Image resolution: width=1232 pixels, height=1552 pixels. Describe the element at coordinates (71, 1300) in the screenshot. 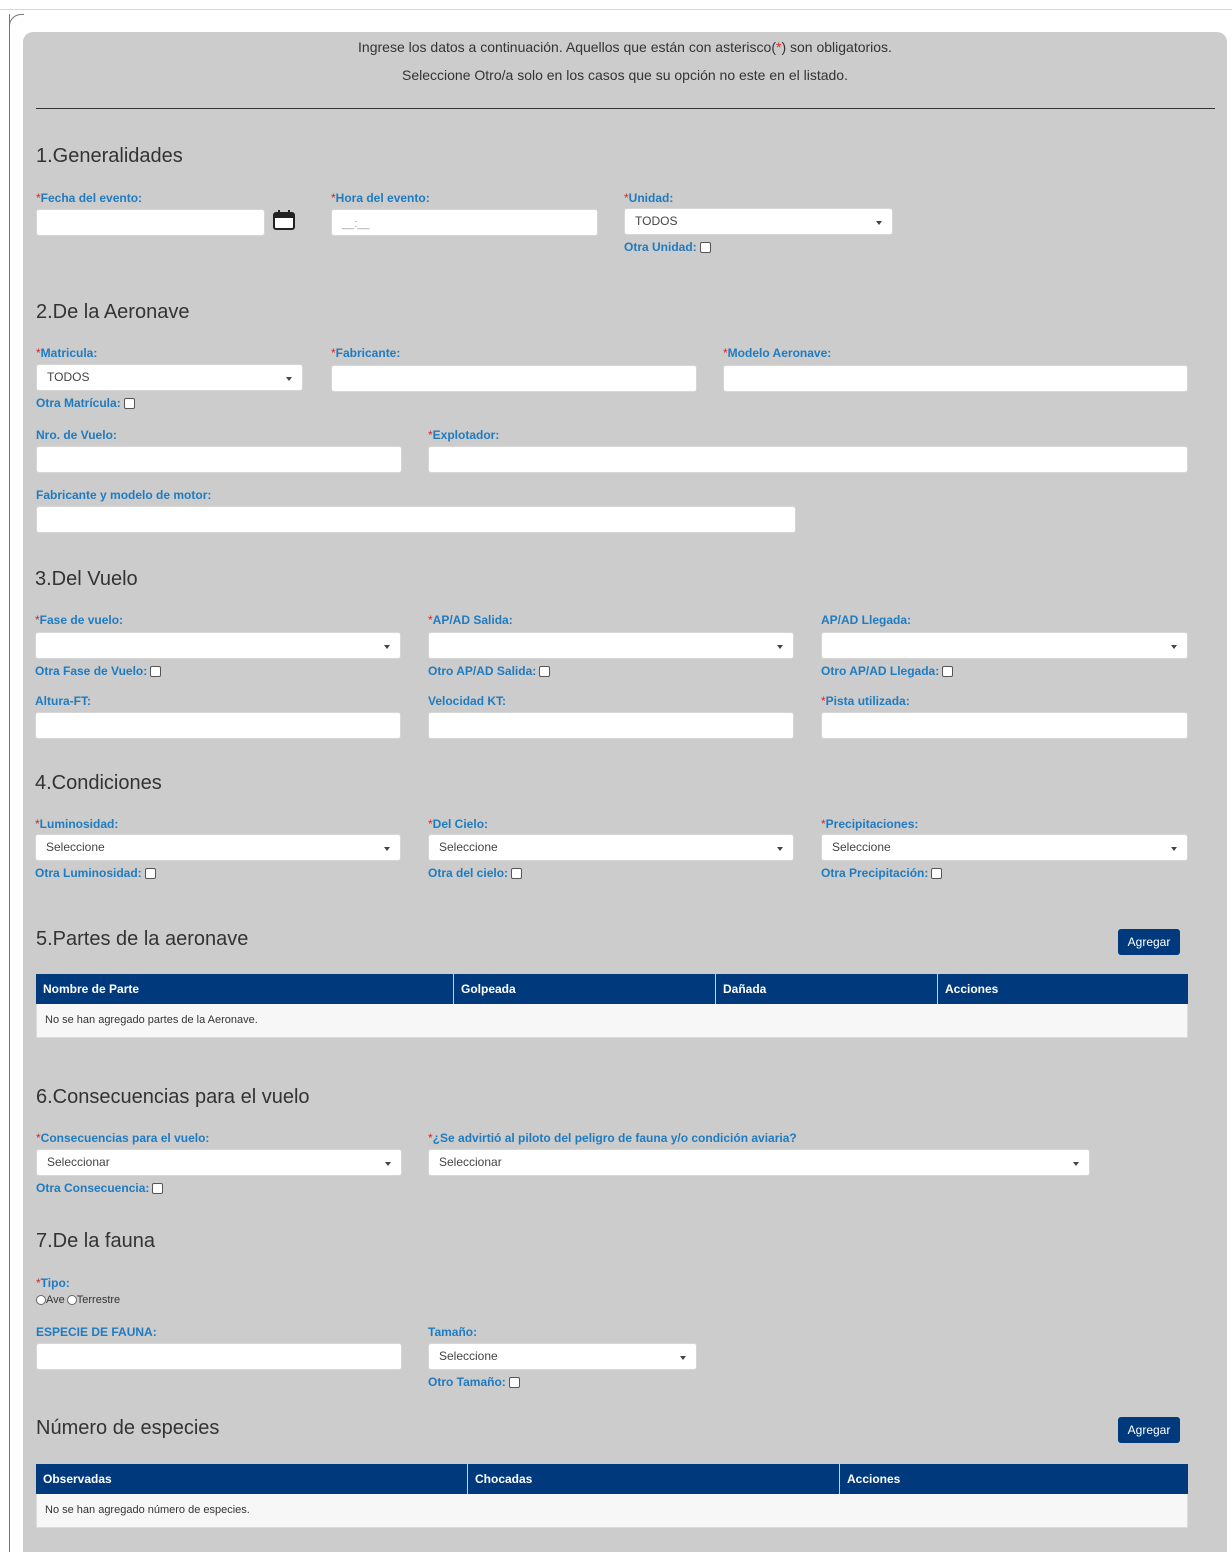

I see `radio-terrestre` at that location.